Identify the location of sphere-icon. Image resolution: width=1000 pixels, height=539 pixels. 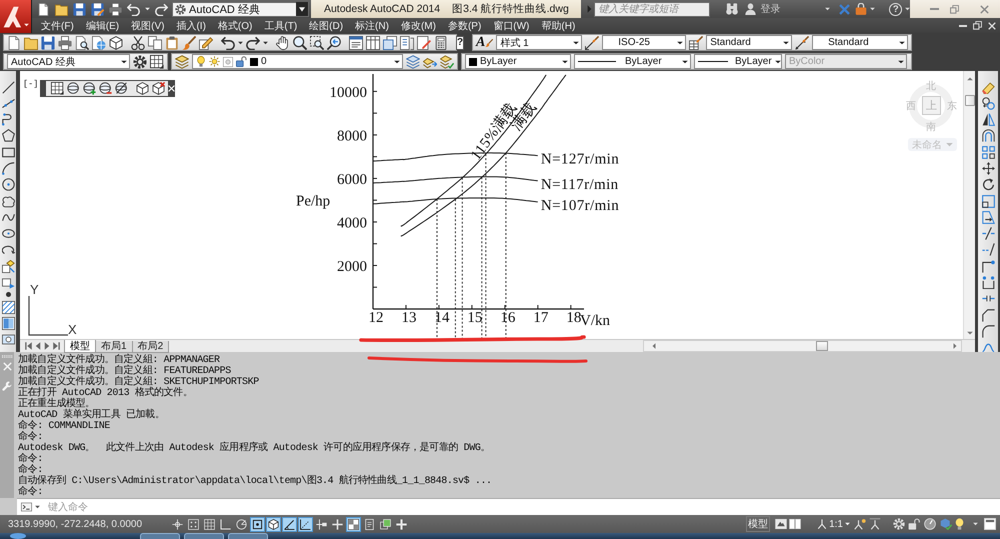
(73, 88).